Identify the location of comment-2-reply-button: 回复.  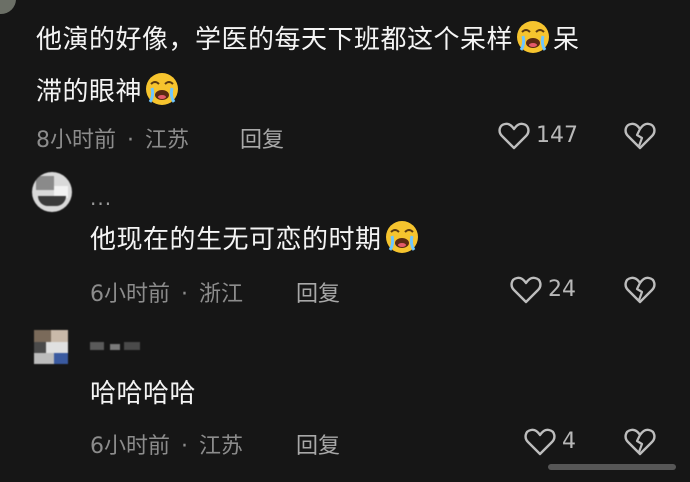
(318, 292).